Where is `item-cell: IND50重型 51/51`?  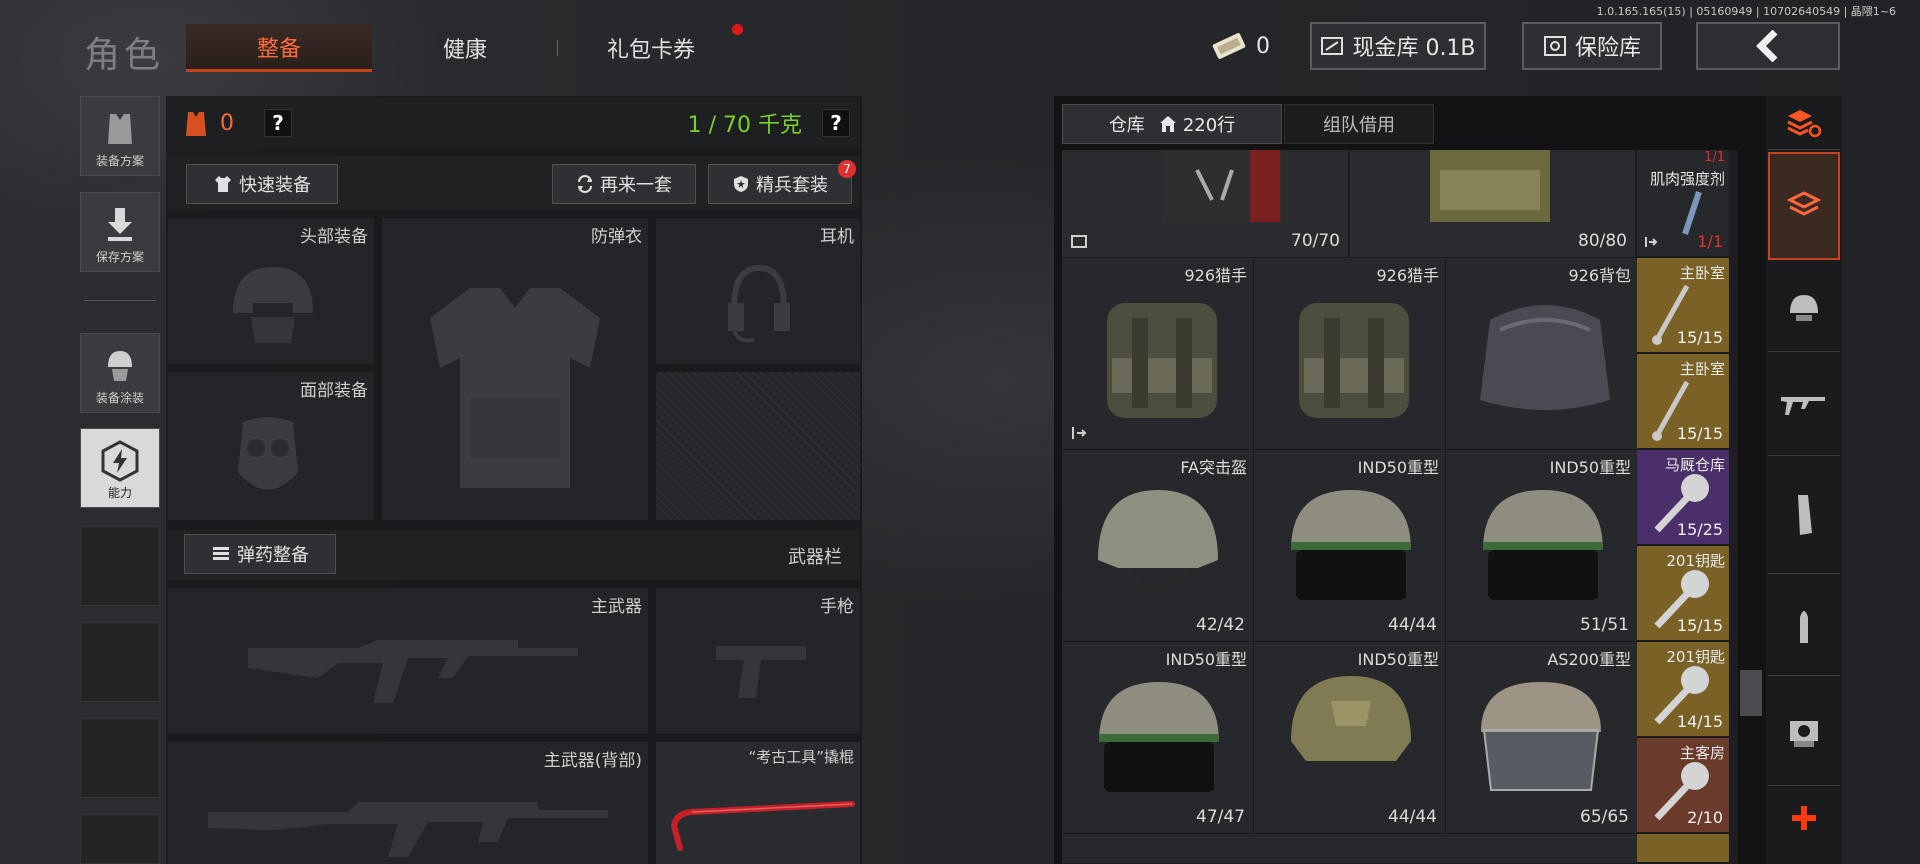
item-cell: IND50重型 51/51 is located at coordinates (1542, 546).